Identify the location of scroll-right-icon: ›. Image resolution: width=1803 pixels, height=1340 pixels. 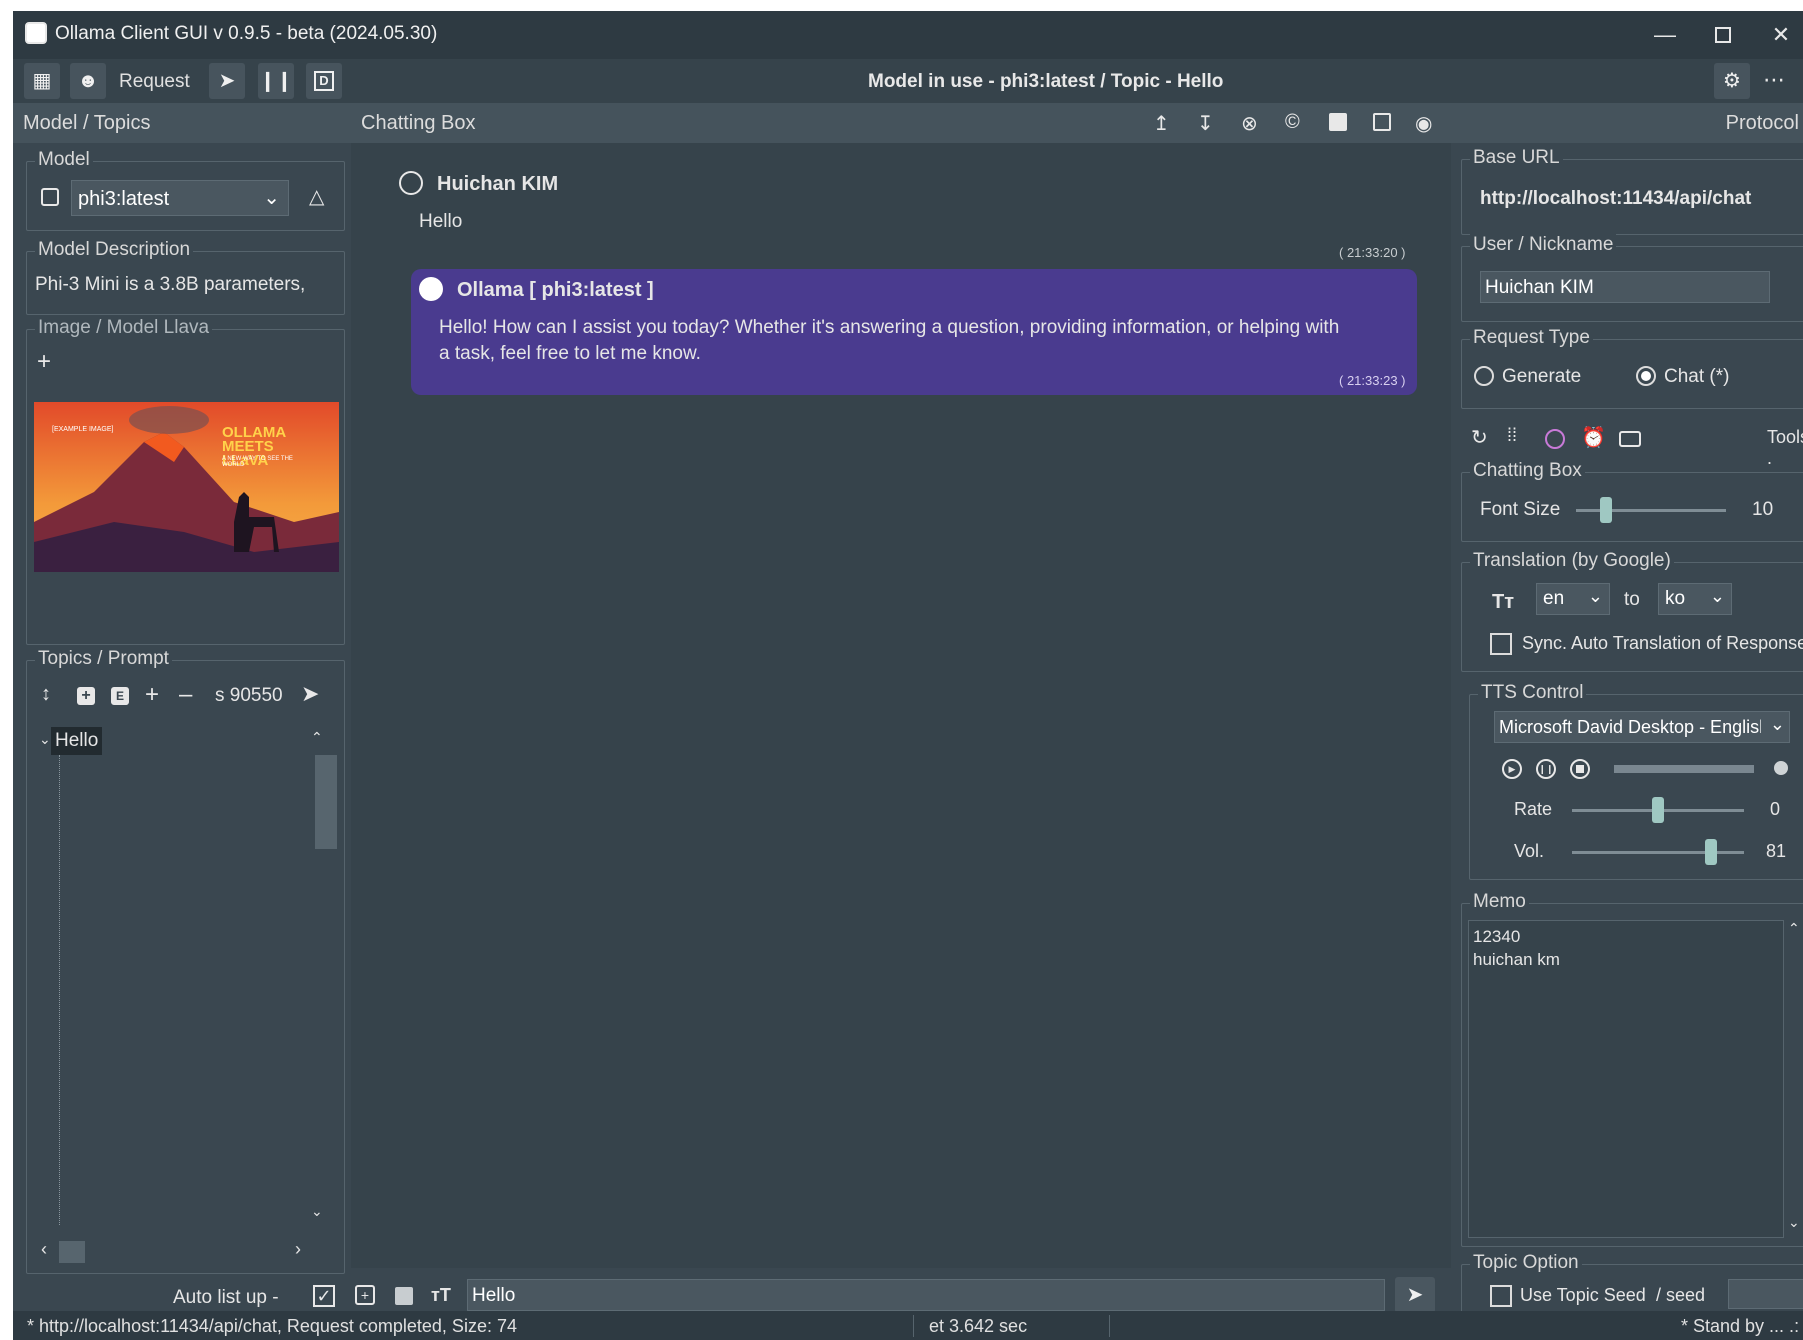
(298, 1249).